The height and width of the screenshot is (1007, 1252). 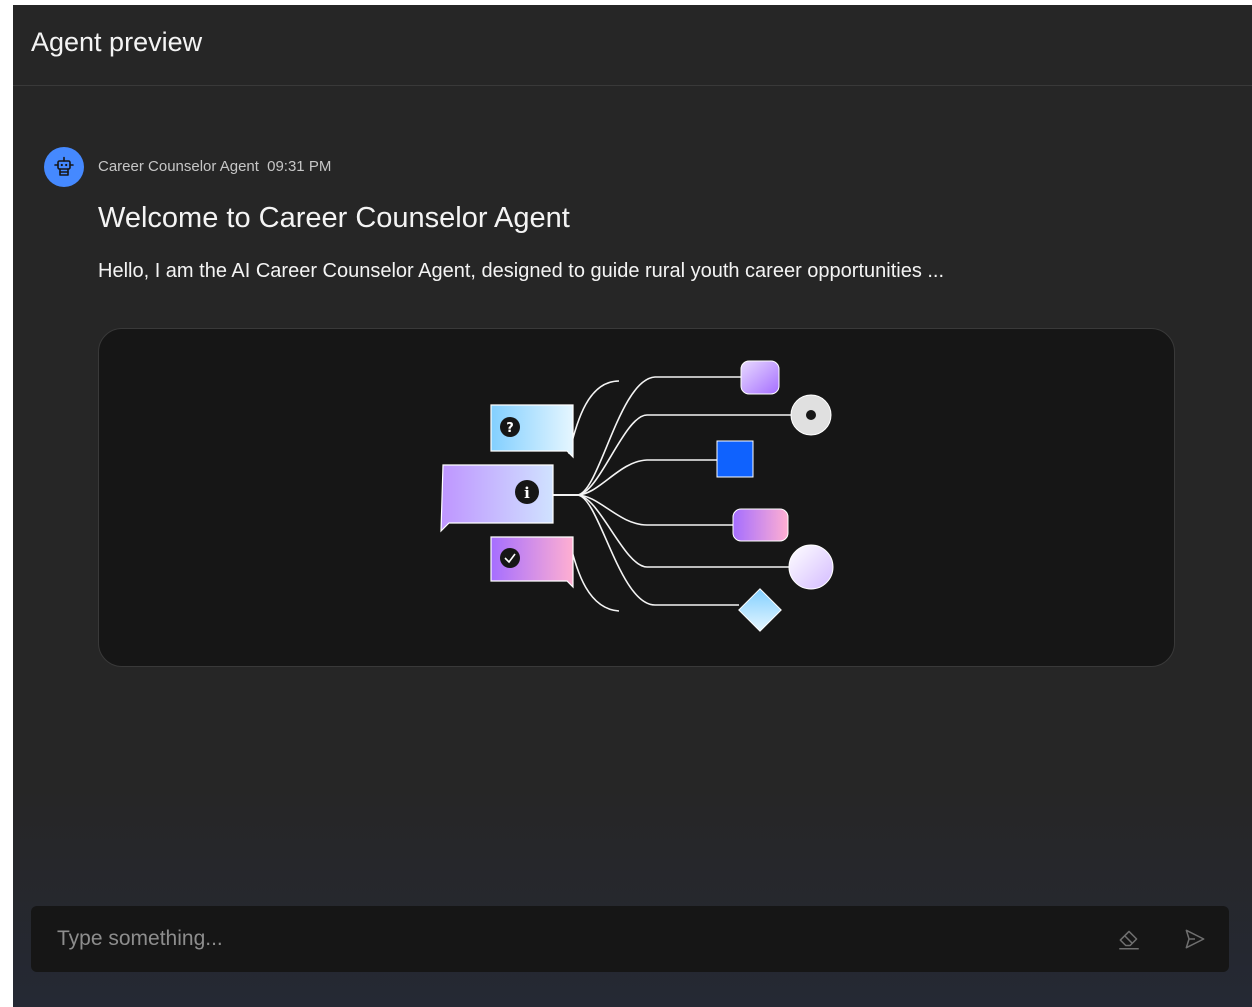 I want to click on message-time: 09:31 PM, so click(x=299, y=166).